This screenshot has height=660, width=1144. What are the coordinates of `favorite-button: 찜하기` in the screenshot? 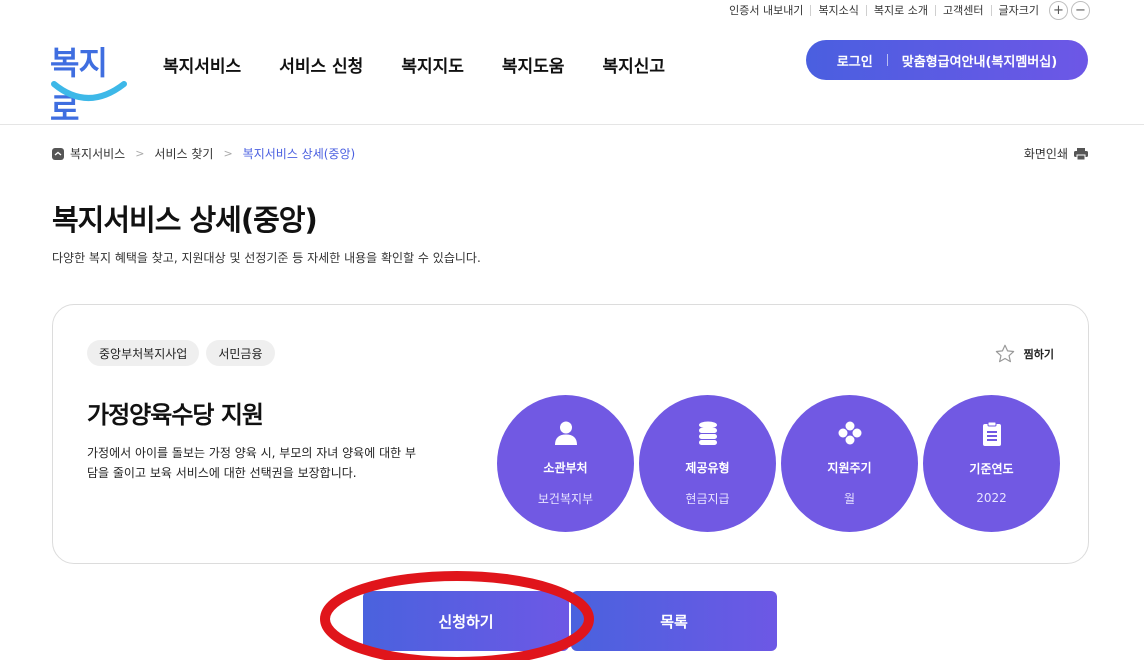 It's located at (1024, 354).